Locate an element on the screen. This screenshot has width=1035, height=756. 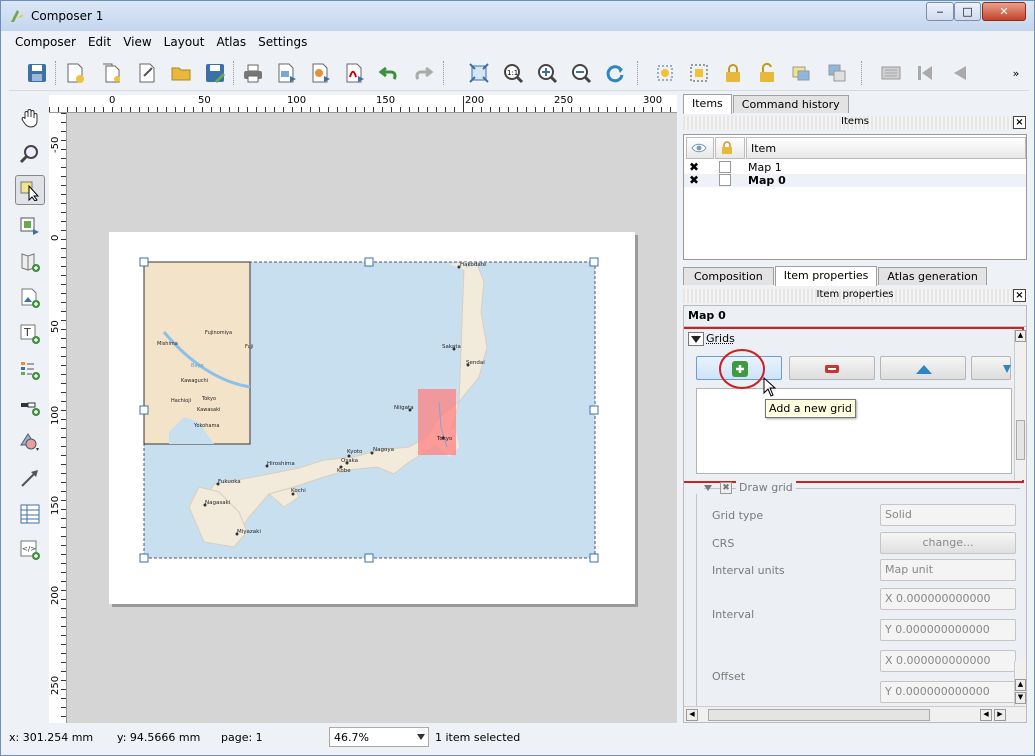
select-box-button is located at coordinates (699, 73).